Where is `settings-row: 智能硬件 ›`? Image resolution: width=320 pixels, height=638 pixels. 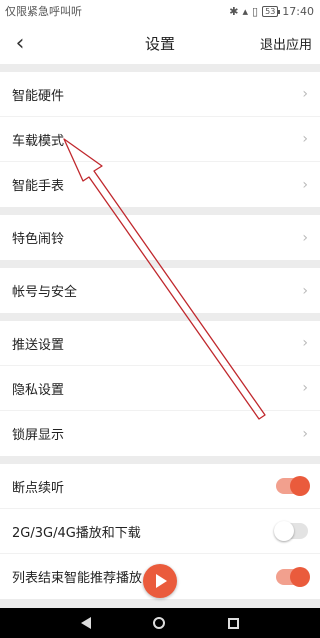 settings-row: 智能硬件 › is located at coordinates (160, 94).